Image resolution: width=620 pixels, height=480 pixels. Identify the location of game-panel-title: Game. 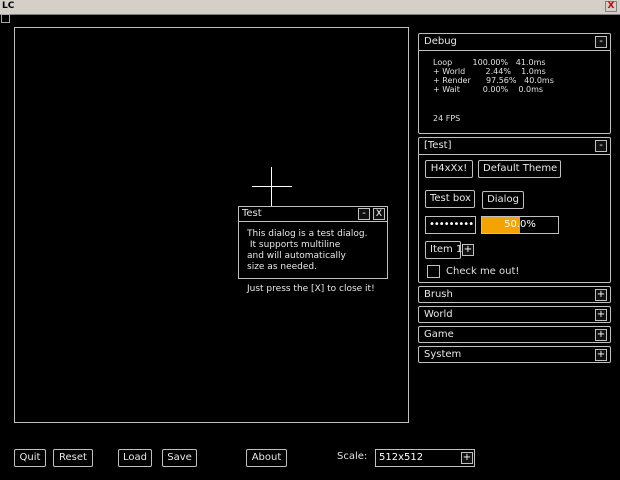
(439, 334).